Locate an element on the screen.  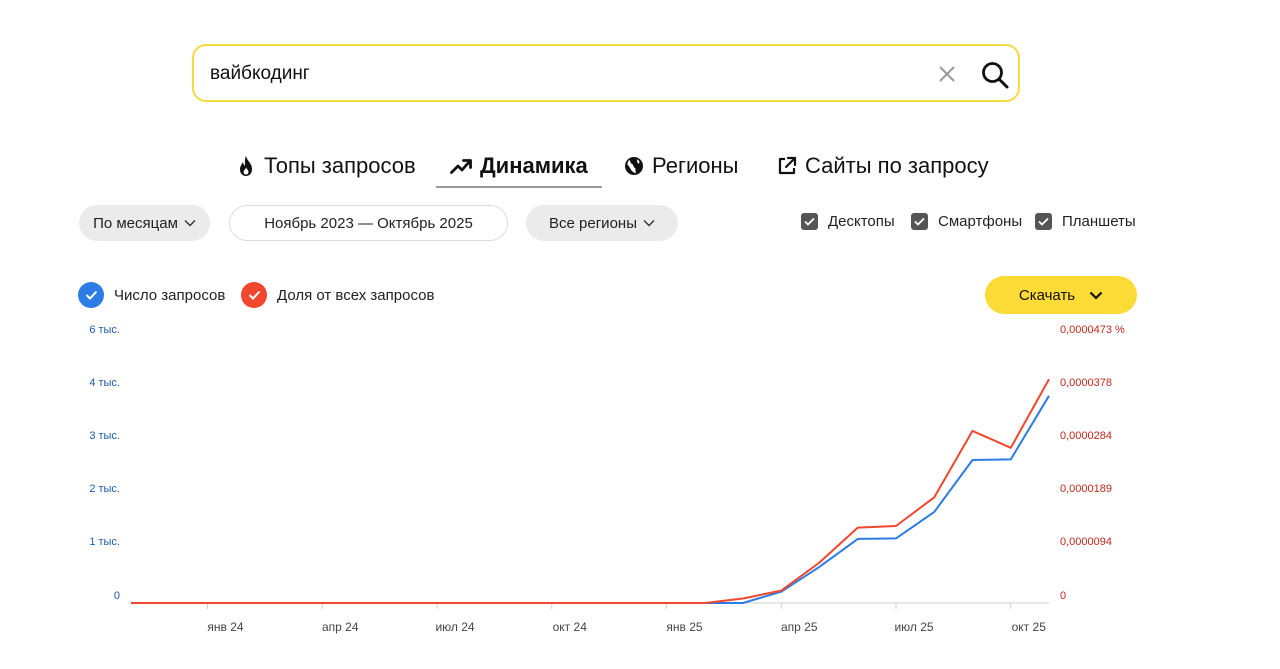
fire-icon is located at coordinates (246, 166).